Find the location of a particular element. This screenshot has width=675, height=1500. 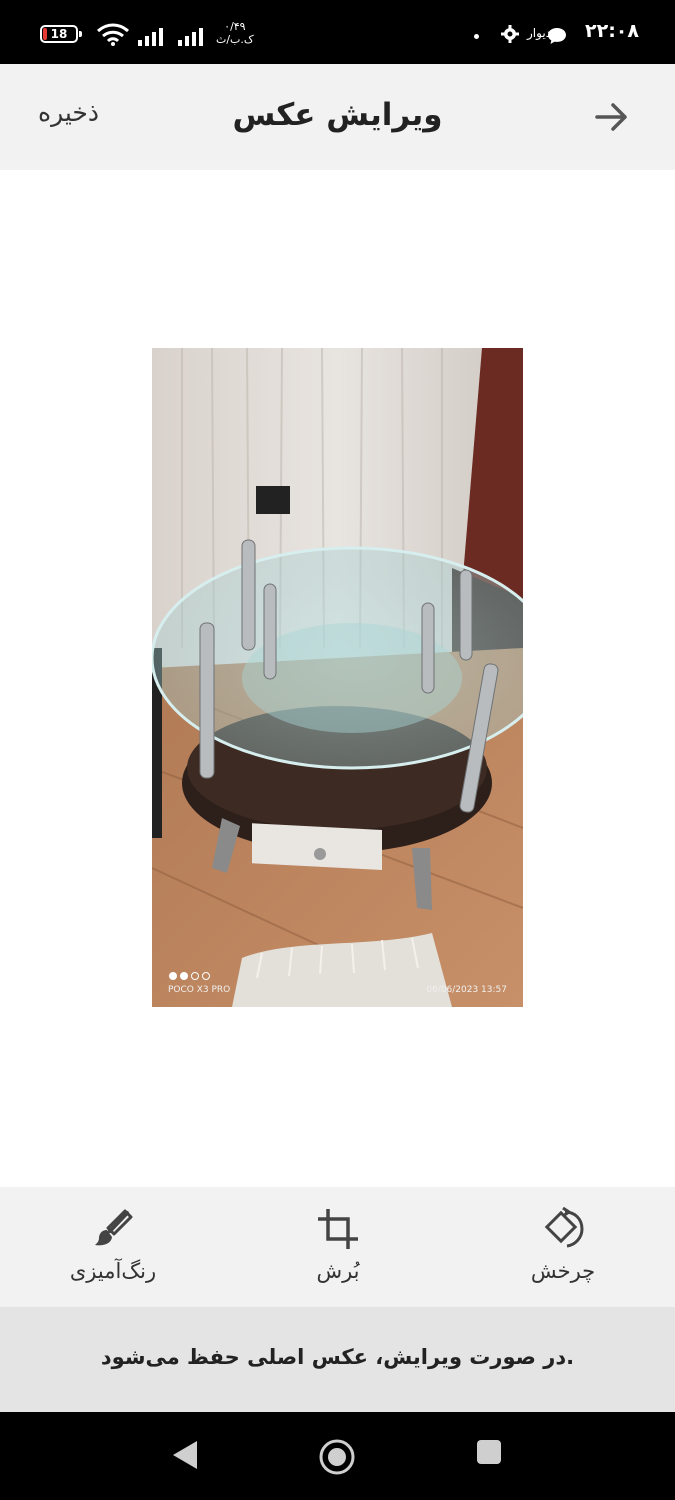

network-speed: ۰/۴۹ ک.ب/ث is located at coordinates (235, 33).